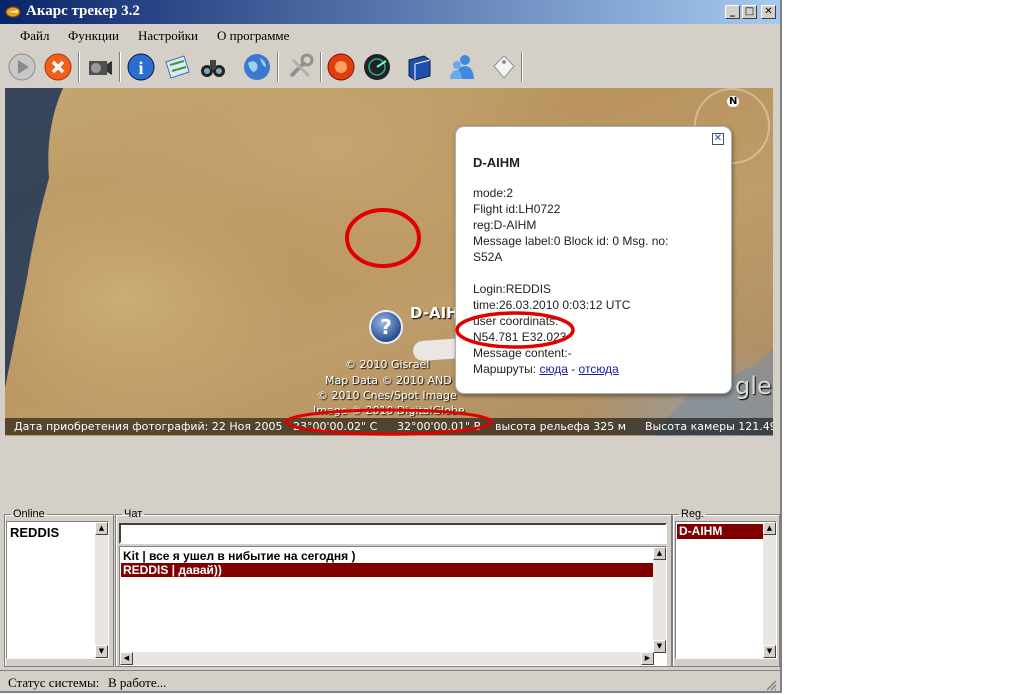 This screenshot has width=1021, height=695. Describe the element at coordinates (388, 570) in the screenshot. I see `chat-message-selected: REDDIS | давай))` at that location.